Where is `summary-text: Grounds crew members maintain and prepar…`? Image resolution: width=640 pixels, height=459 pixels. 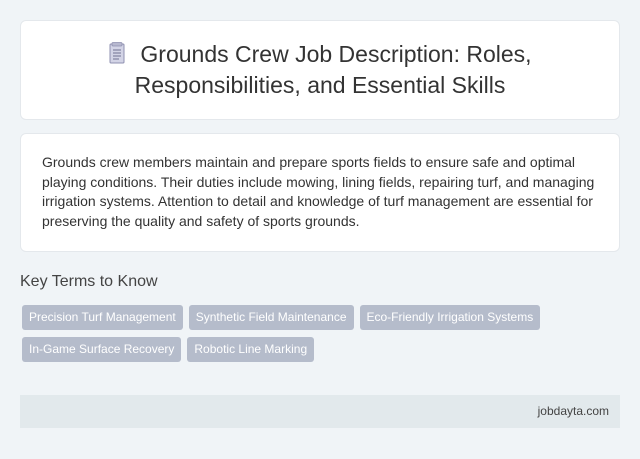 summary-text: Grounds crew members maintain and prepar… is located at coordinates (318, 191).